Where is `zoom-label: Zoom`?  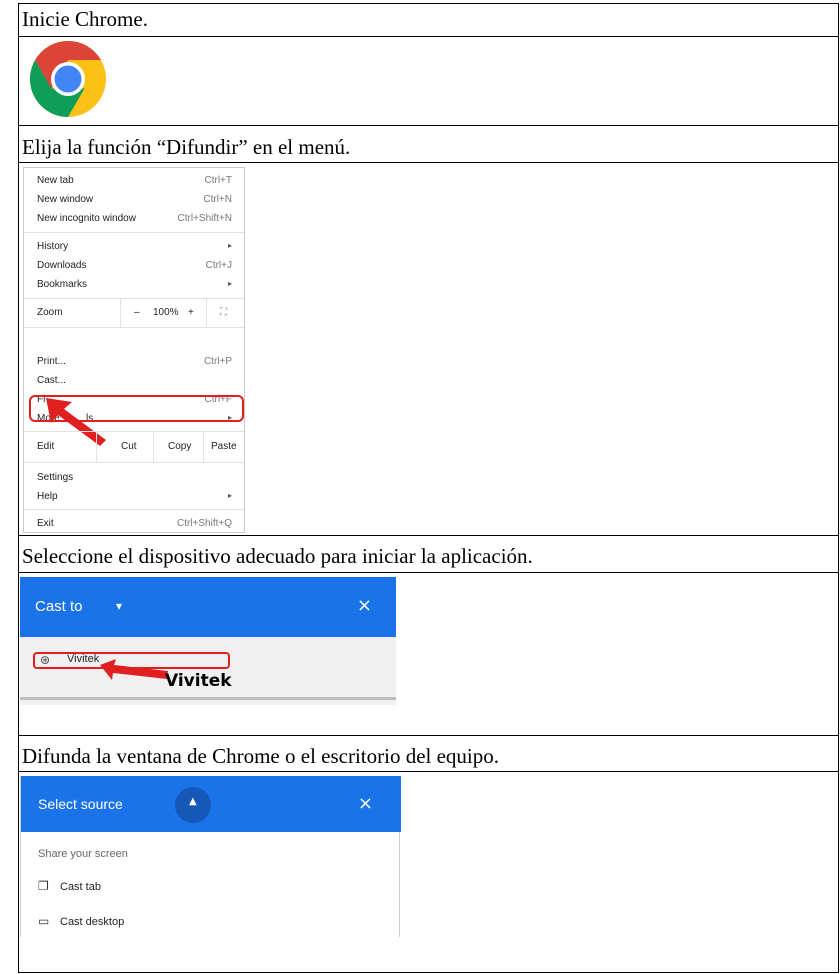
zoom-label: Zoom is located at coordinates (50, 312).